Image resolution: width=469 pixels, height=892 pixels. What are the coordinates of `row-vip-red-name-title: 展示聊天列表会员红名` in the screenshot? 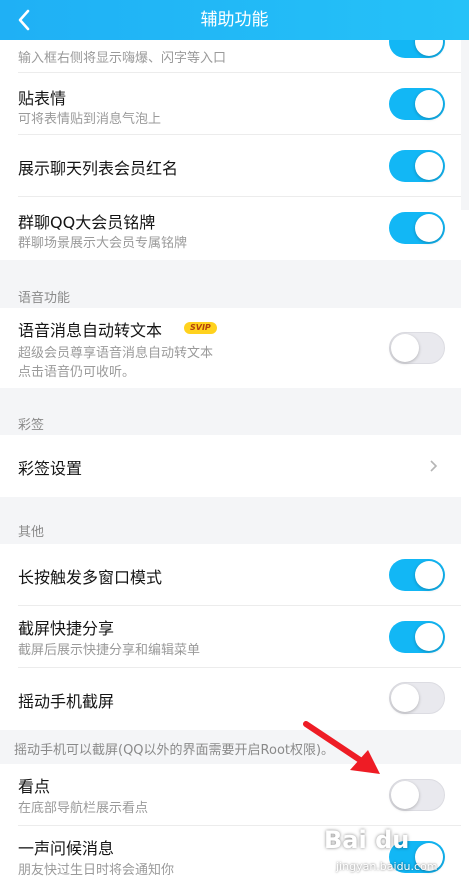 It's located at (98, 168).